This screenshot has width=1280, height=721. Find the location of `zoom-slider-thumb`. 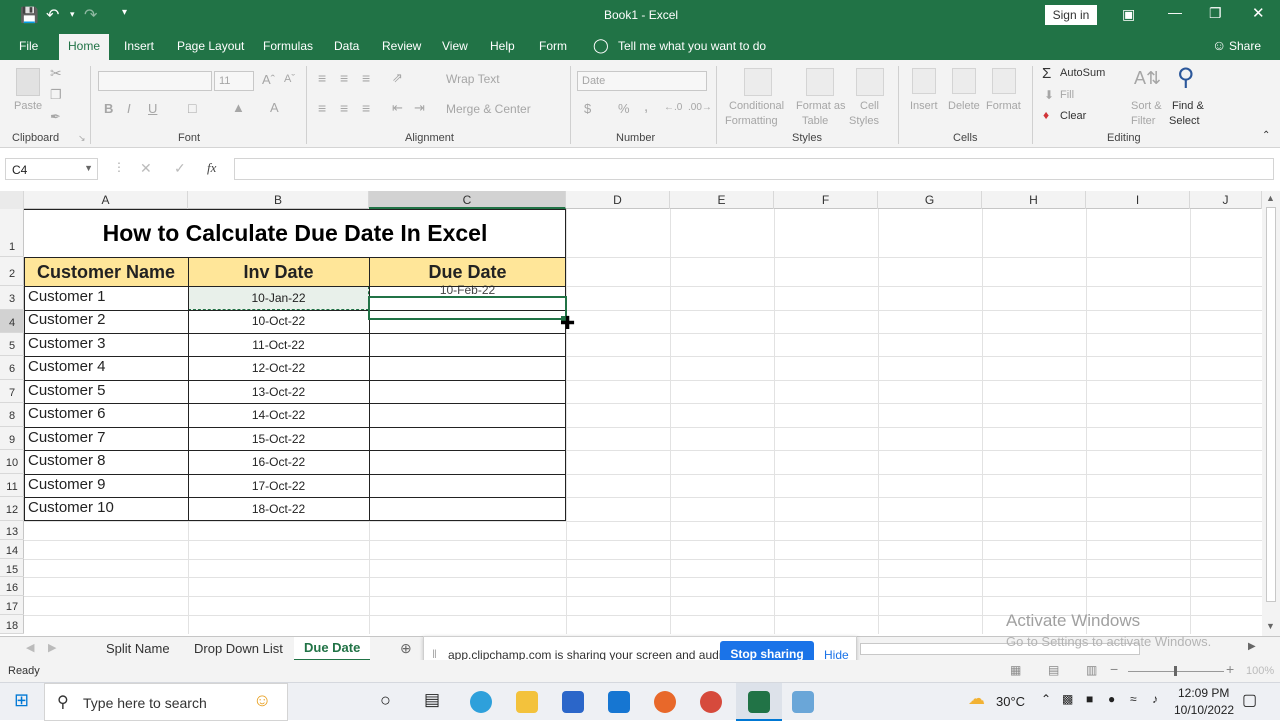

zoom-slider-thumb is located at coordinates (1175, 671).